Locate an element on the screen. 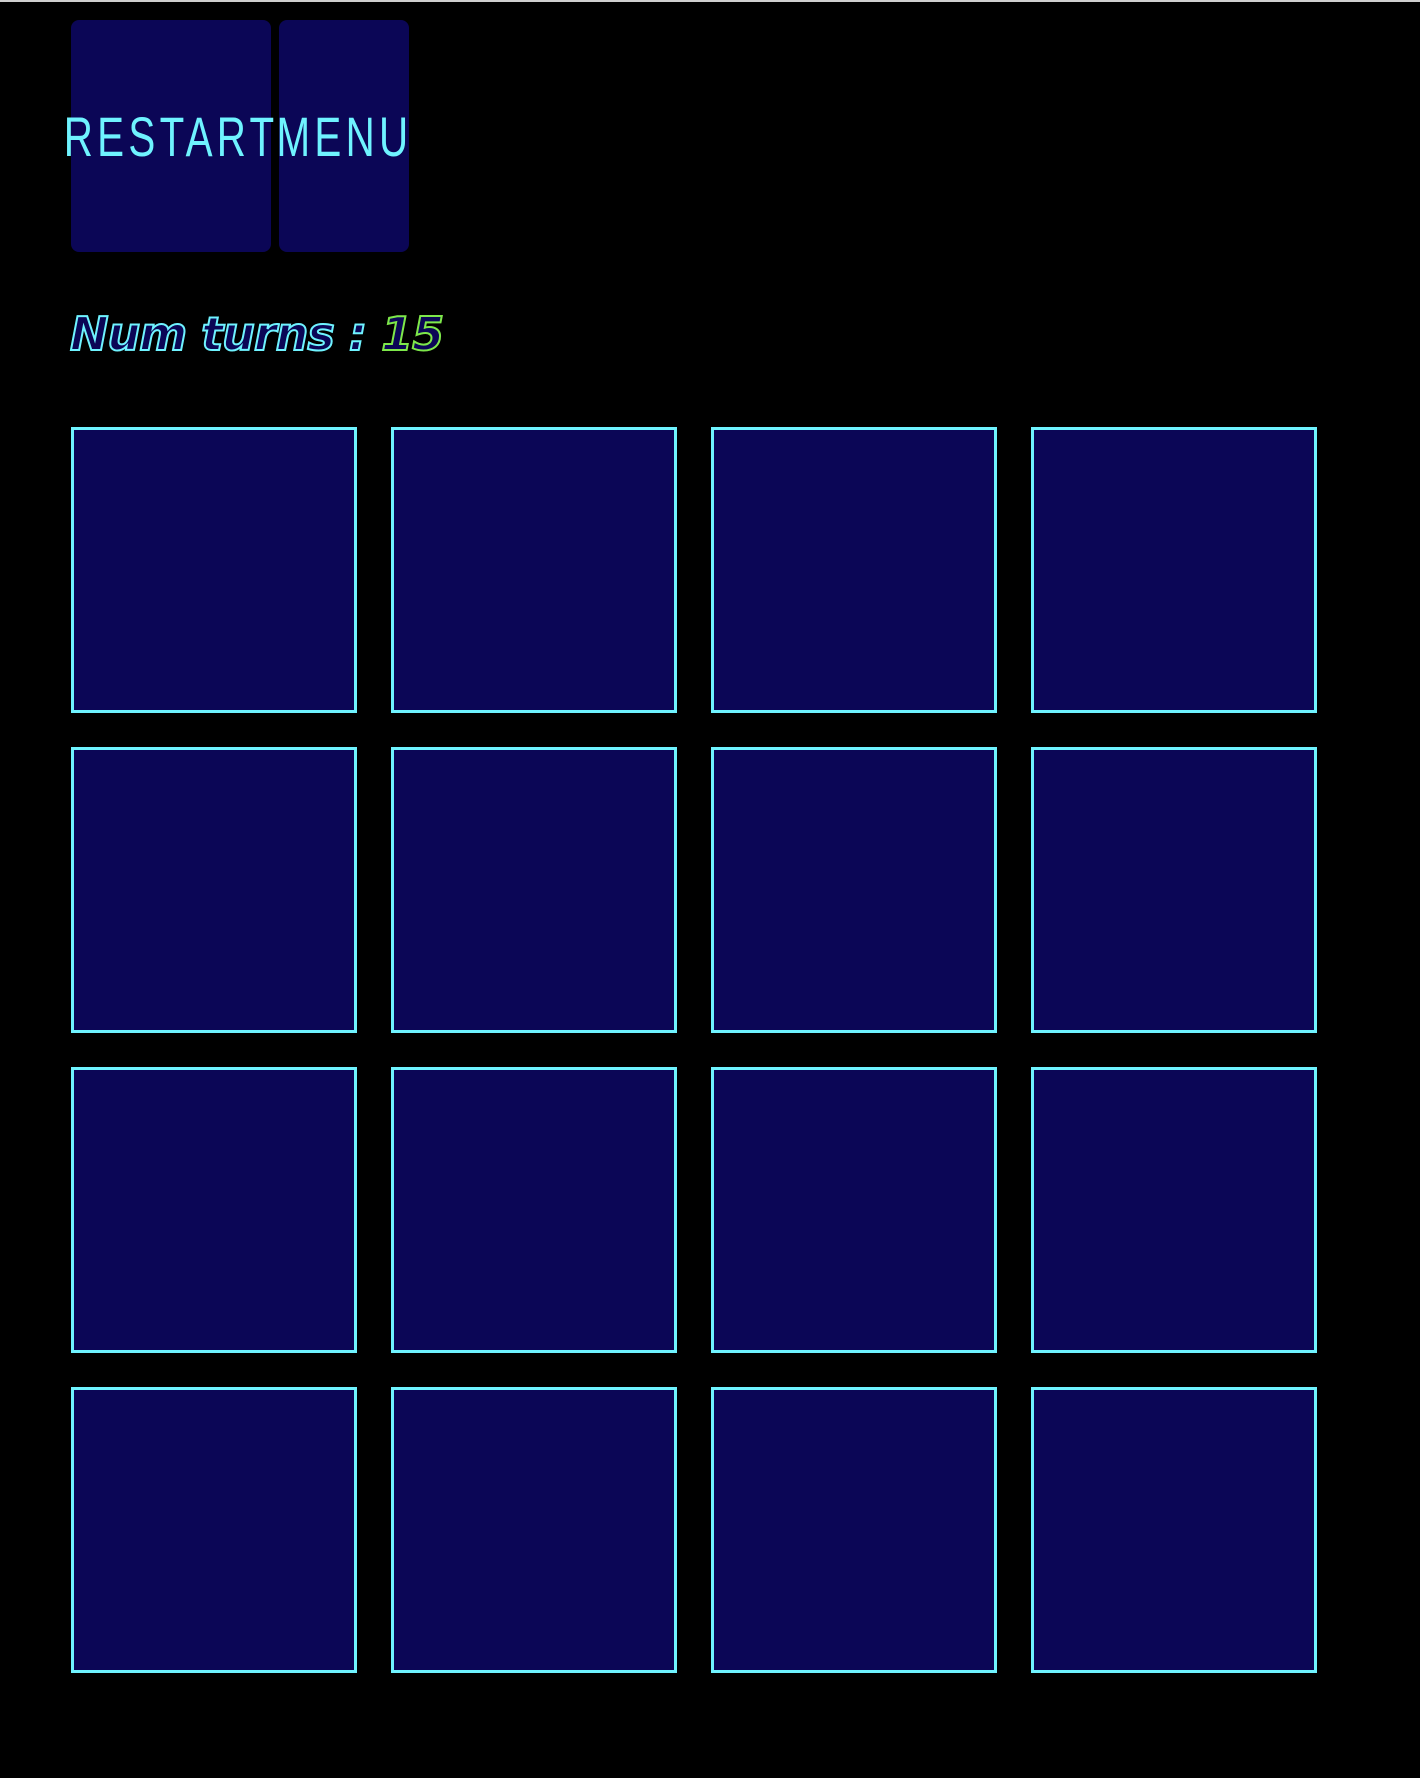  toolbar: RESTART MENU is located at coordinates (238, 136).